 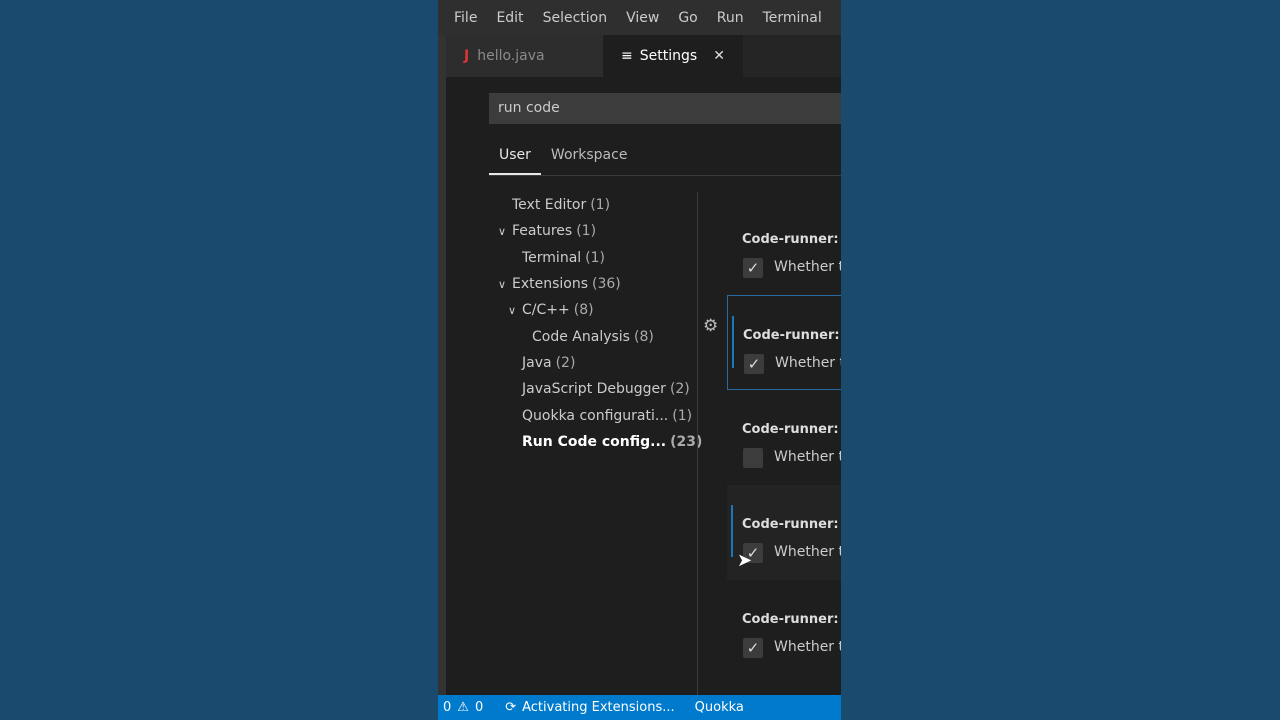 I want to click on toc-item: Run Code config... (23), so click(x=600, y=442).